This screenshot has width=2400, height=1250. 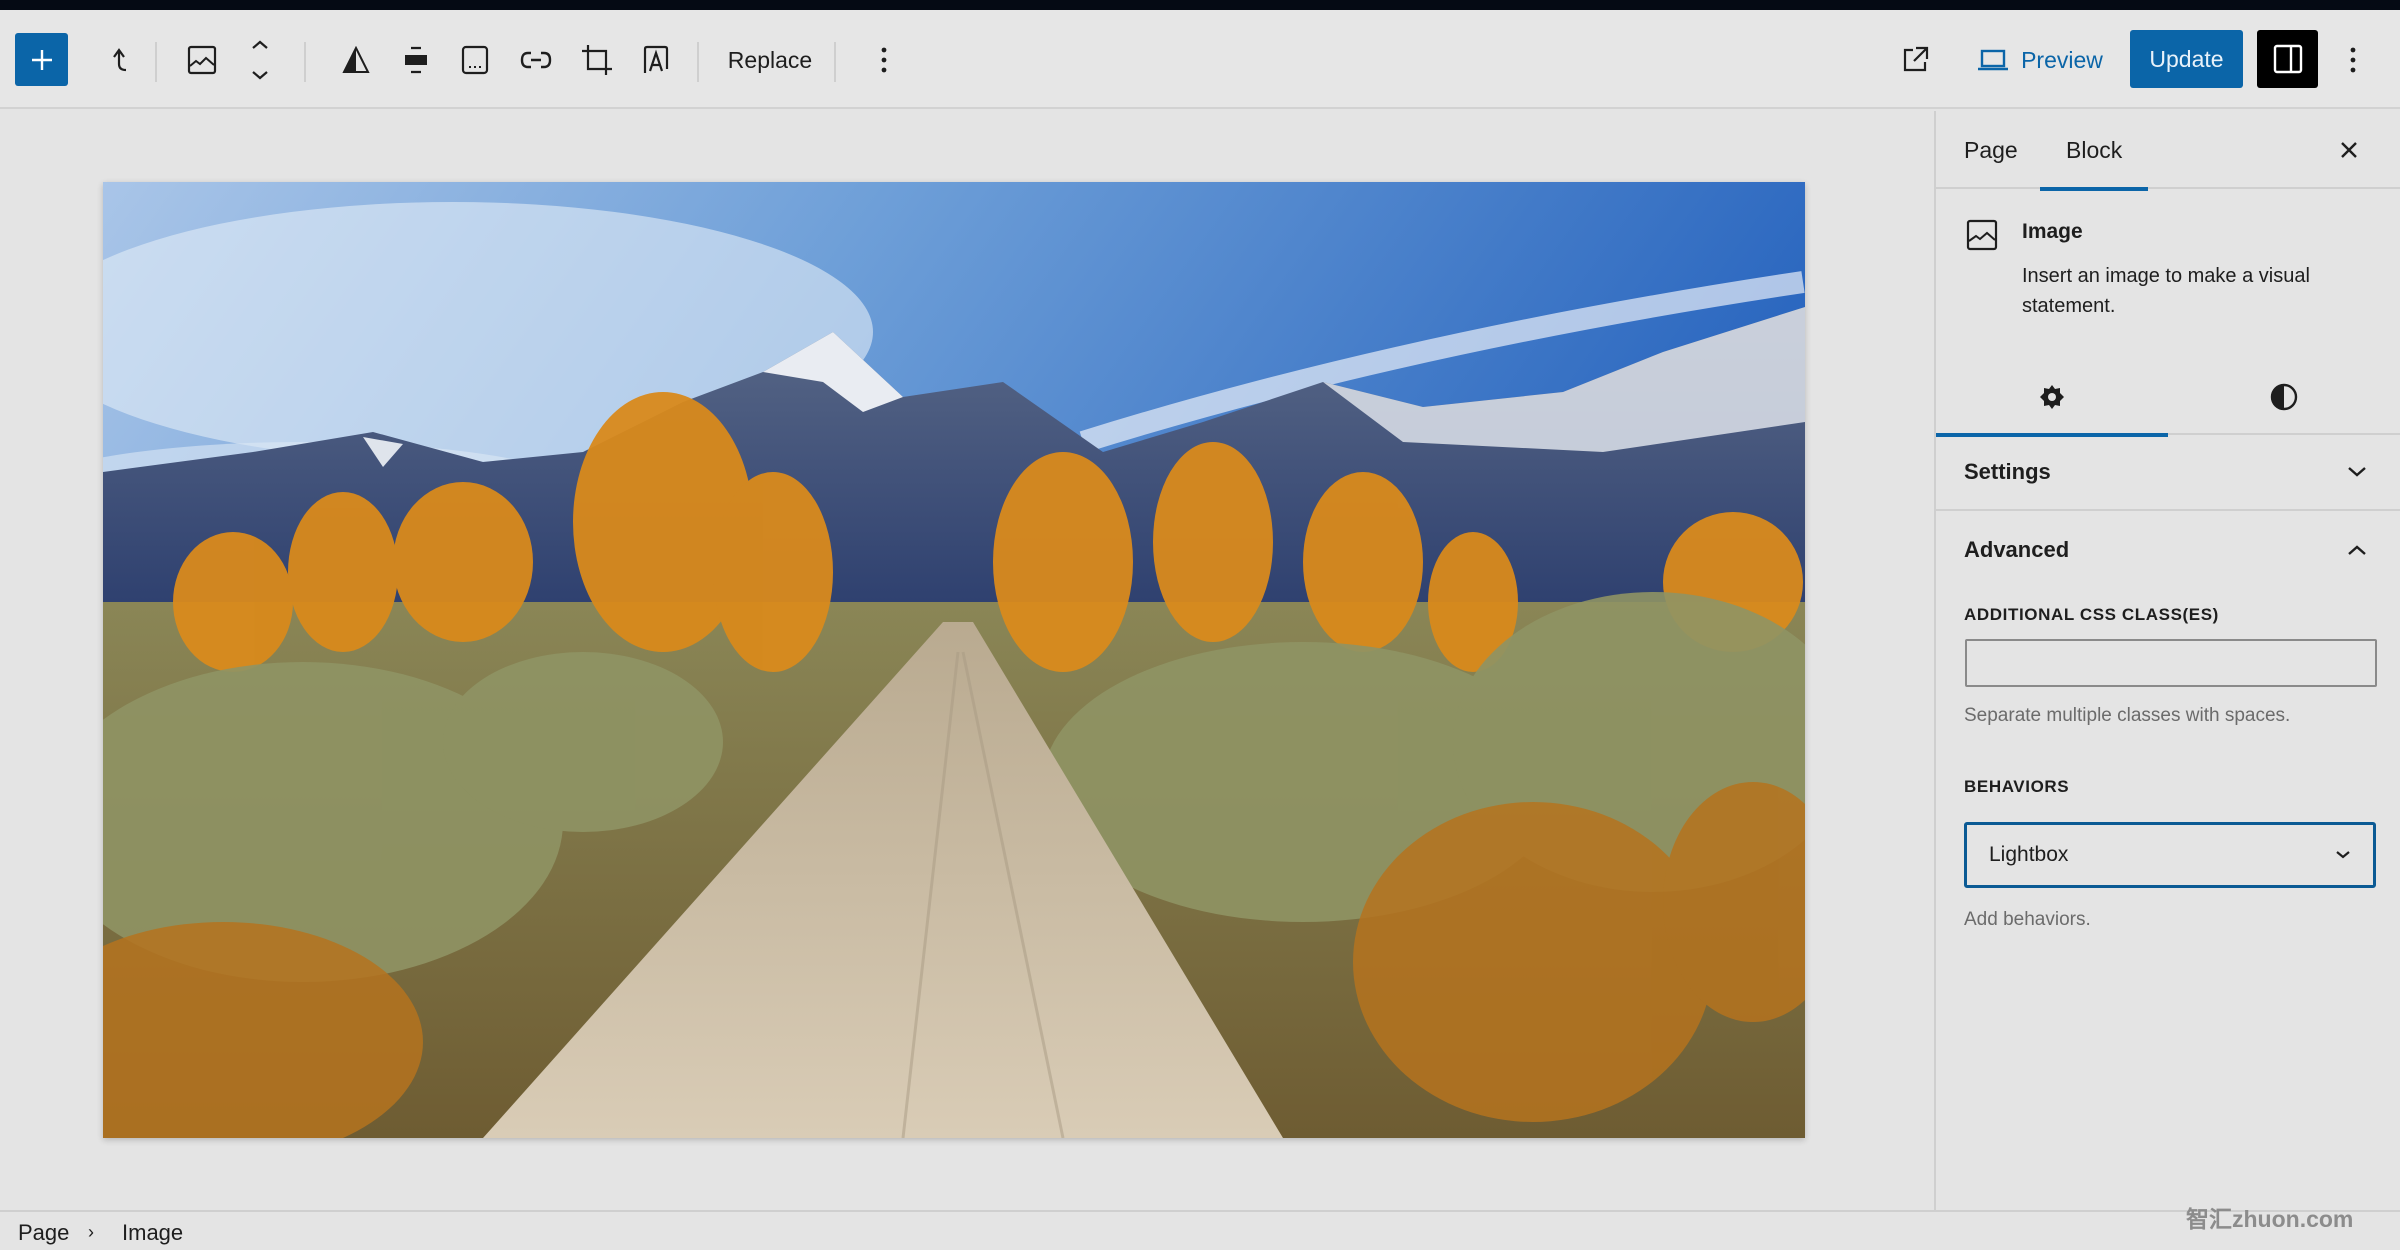 I want to click on editor-options-button, so click(x=2353, y=60).